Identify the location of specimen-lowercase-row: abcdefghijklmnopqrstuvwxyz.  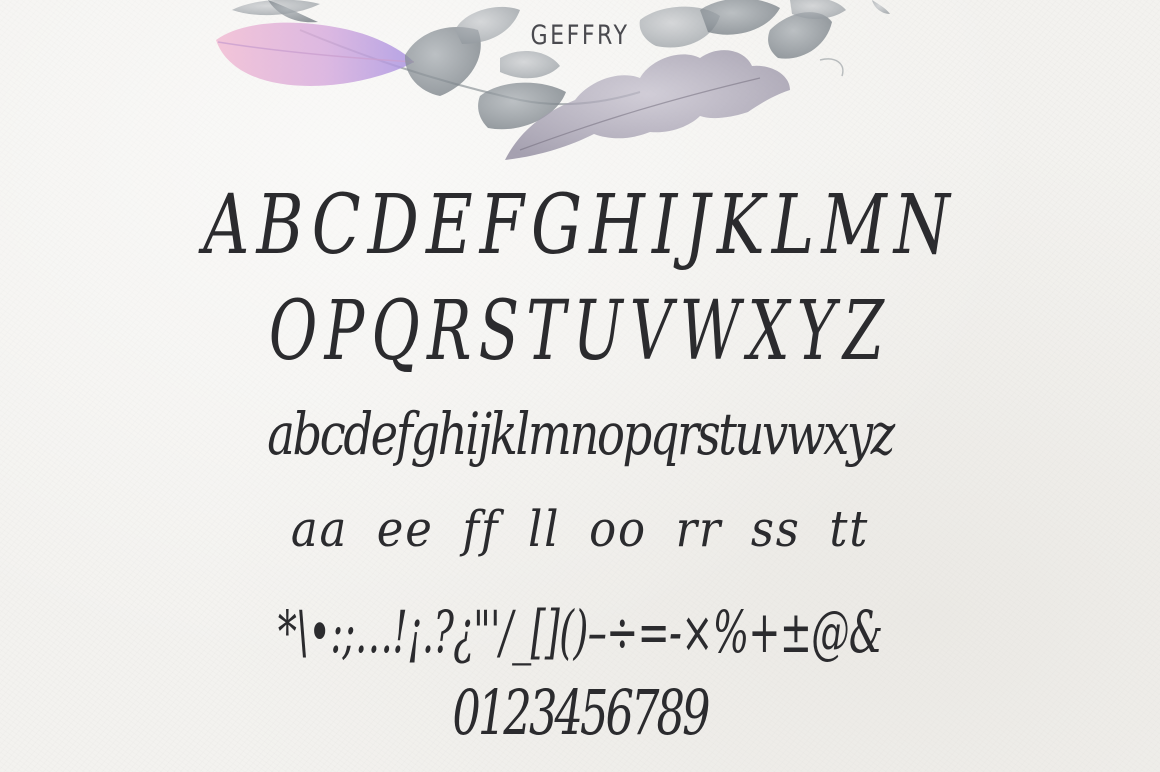
(581, 434).